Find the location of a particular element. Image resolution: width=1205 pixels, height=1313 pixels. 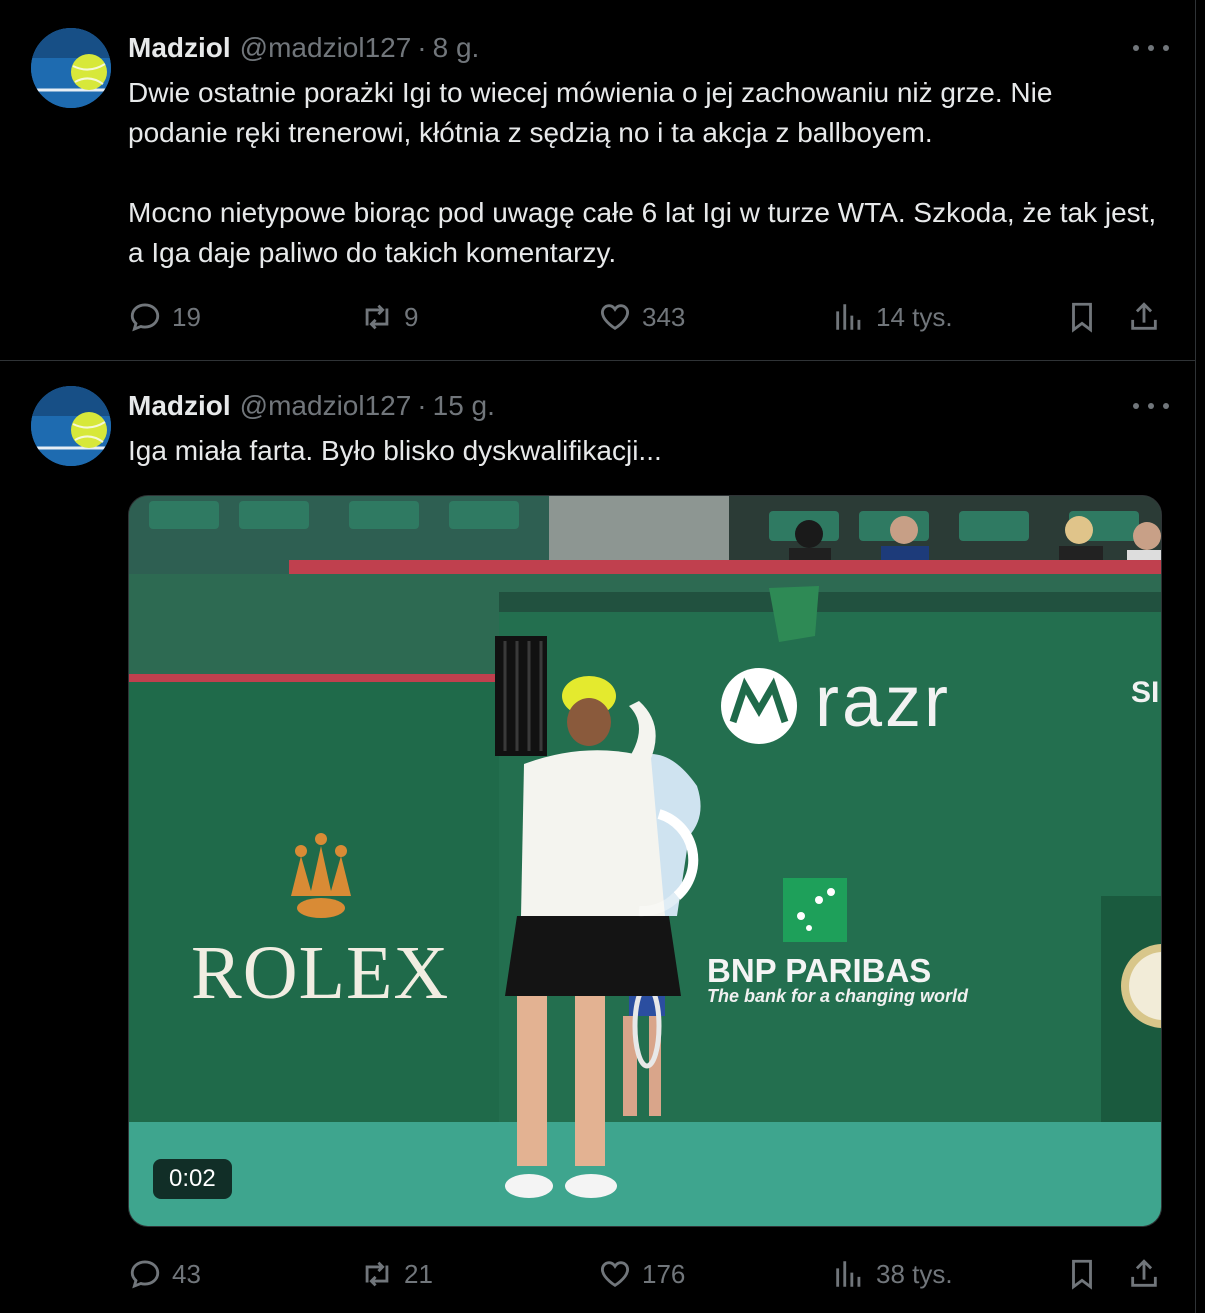

timestamp: 8 g. is located at coordinates (456, 48).